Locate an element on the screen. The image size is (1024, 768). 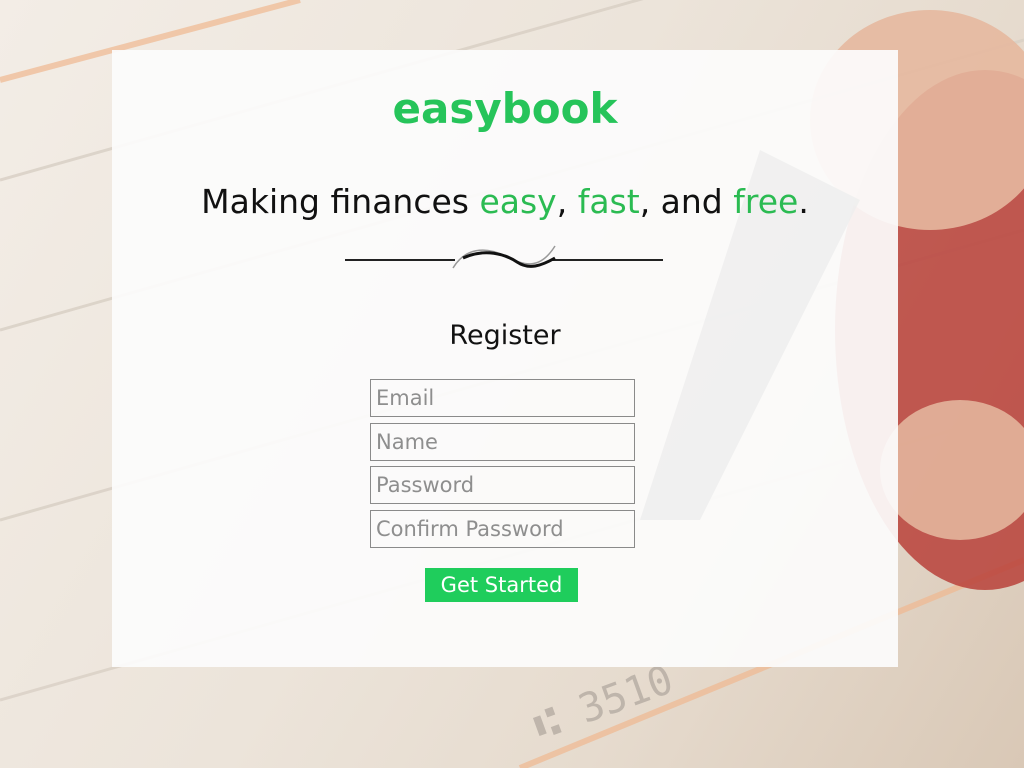
tagline: Making finances easy, fast, and free. is located at coordinates (505, 201).